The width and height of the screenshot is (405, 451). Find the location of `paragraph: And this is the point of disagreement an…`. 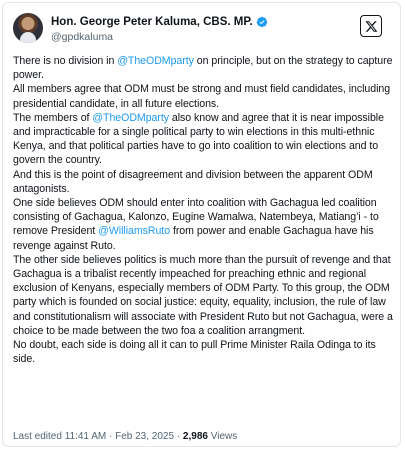

paragraph: And this is the point of disagreement an… is located at coordinates (193, 181).